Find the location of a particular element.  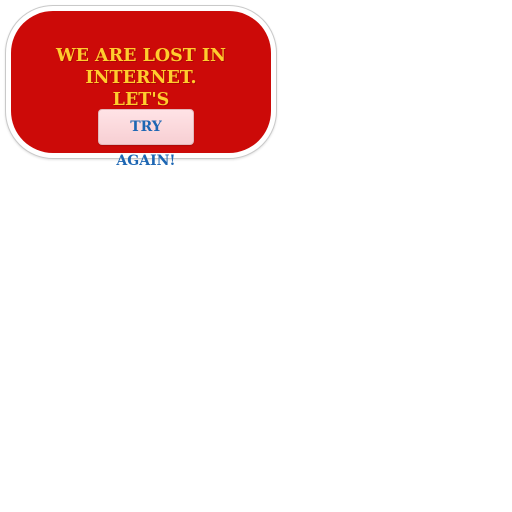

error-message-line-2: Let's is located at coordinates (141, 100).